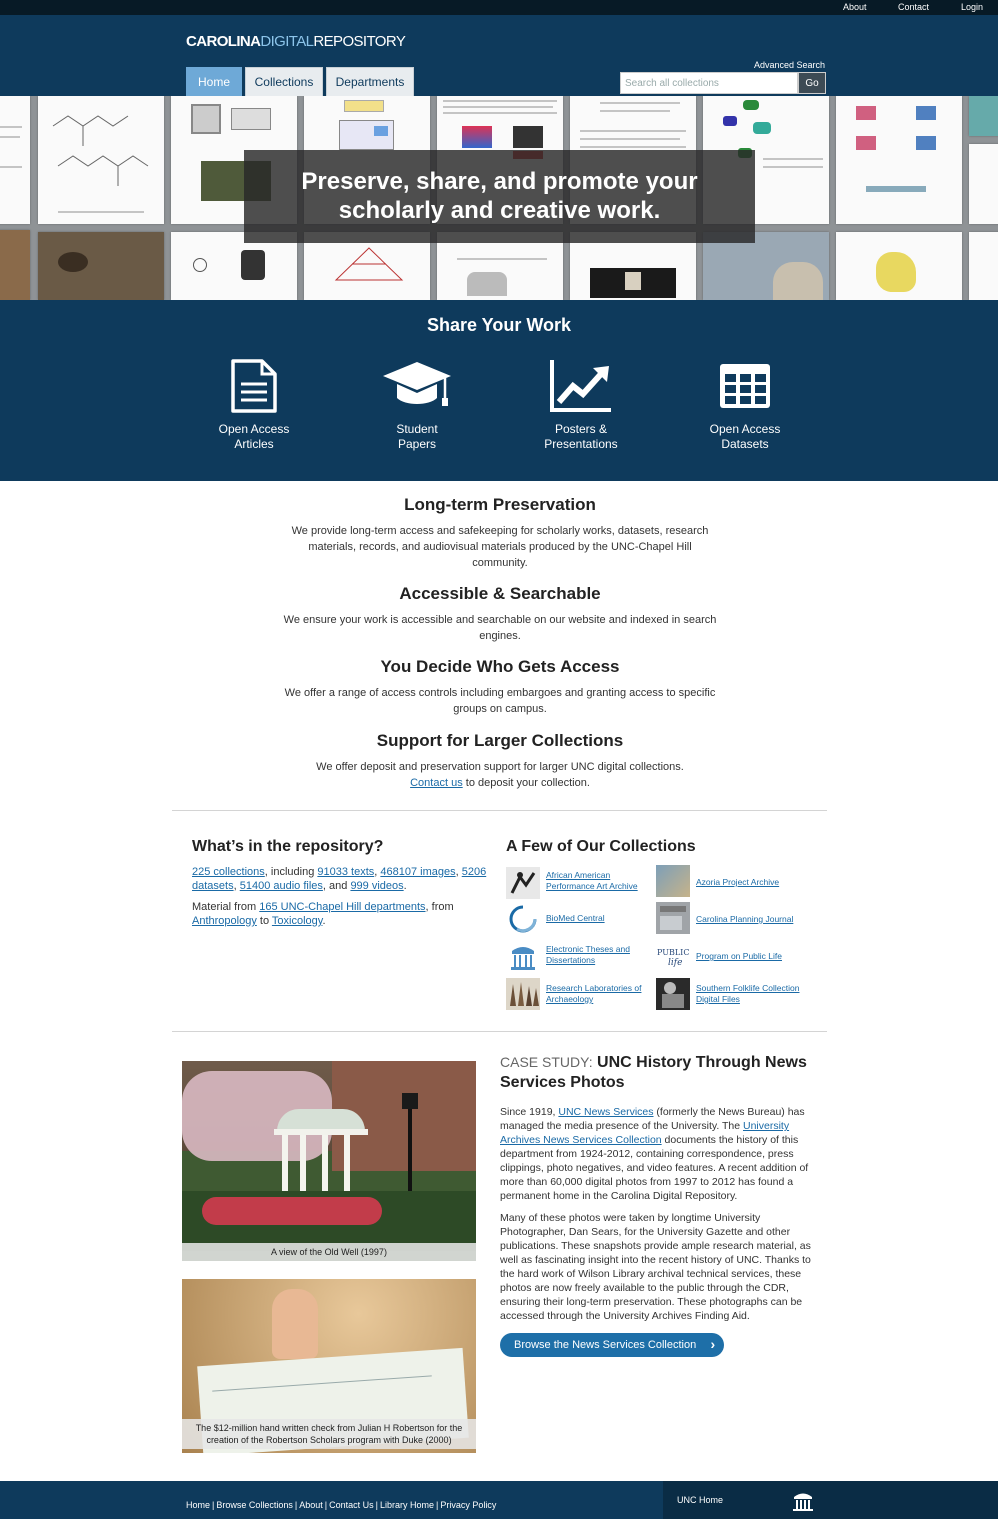 This screenshot has height=1519, width=998. I want to click on departments-count-link: 165 UNC-Chapel Hill departments, so click(342, 907).